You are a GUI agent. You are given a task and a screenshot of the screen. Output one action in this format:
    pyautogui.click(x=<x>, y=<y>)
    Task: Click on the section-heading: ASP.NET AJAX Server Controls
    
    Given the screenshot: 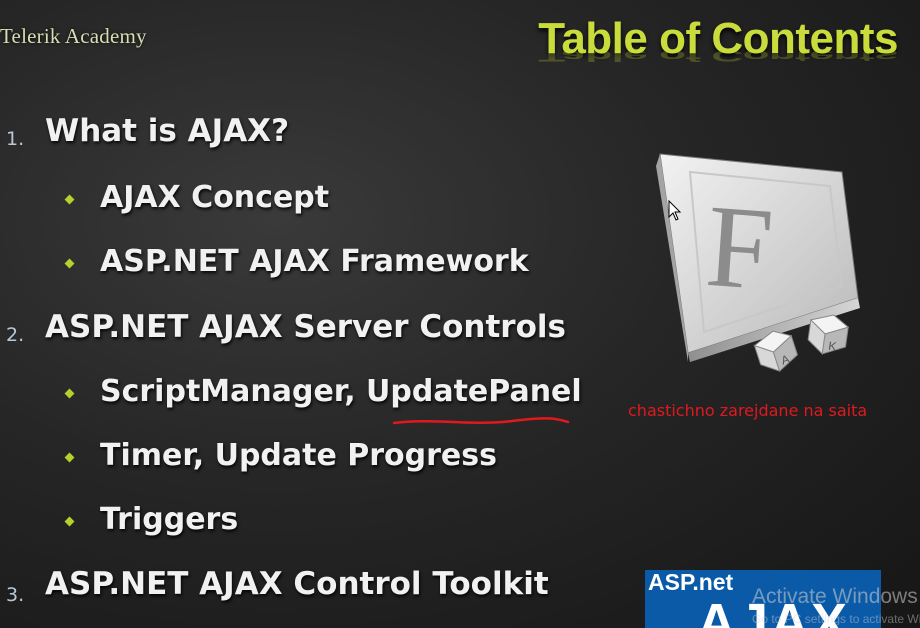 What is the action you would take?
    pyautogui.click(x=305, y=327)
    